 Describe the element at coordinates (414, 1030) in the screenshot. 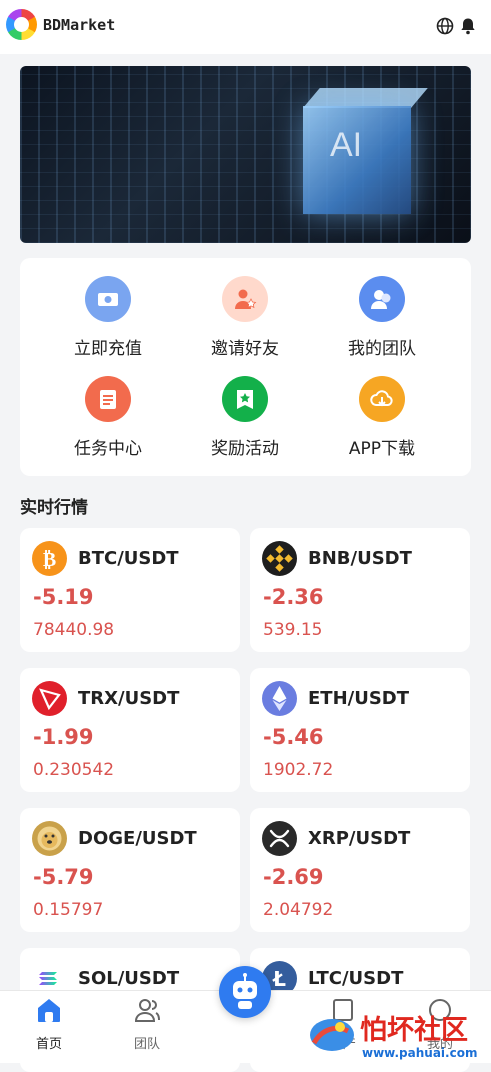

I see `svg-text: 怕坏社区` at that location.